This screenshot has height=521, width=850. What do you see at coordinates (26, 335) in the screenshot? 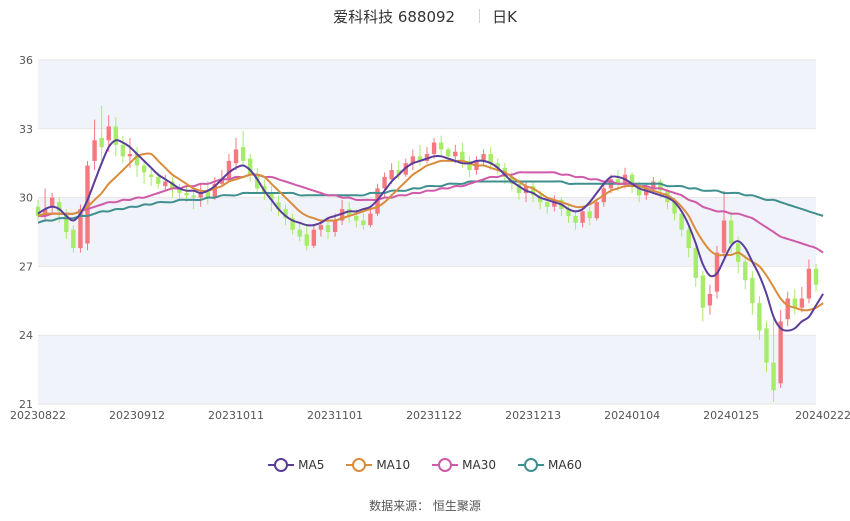
I see `y-tick-label: 24` at bounding box center [26, 335].